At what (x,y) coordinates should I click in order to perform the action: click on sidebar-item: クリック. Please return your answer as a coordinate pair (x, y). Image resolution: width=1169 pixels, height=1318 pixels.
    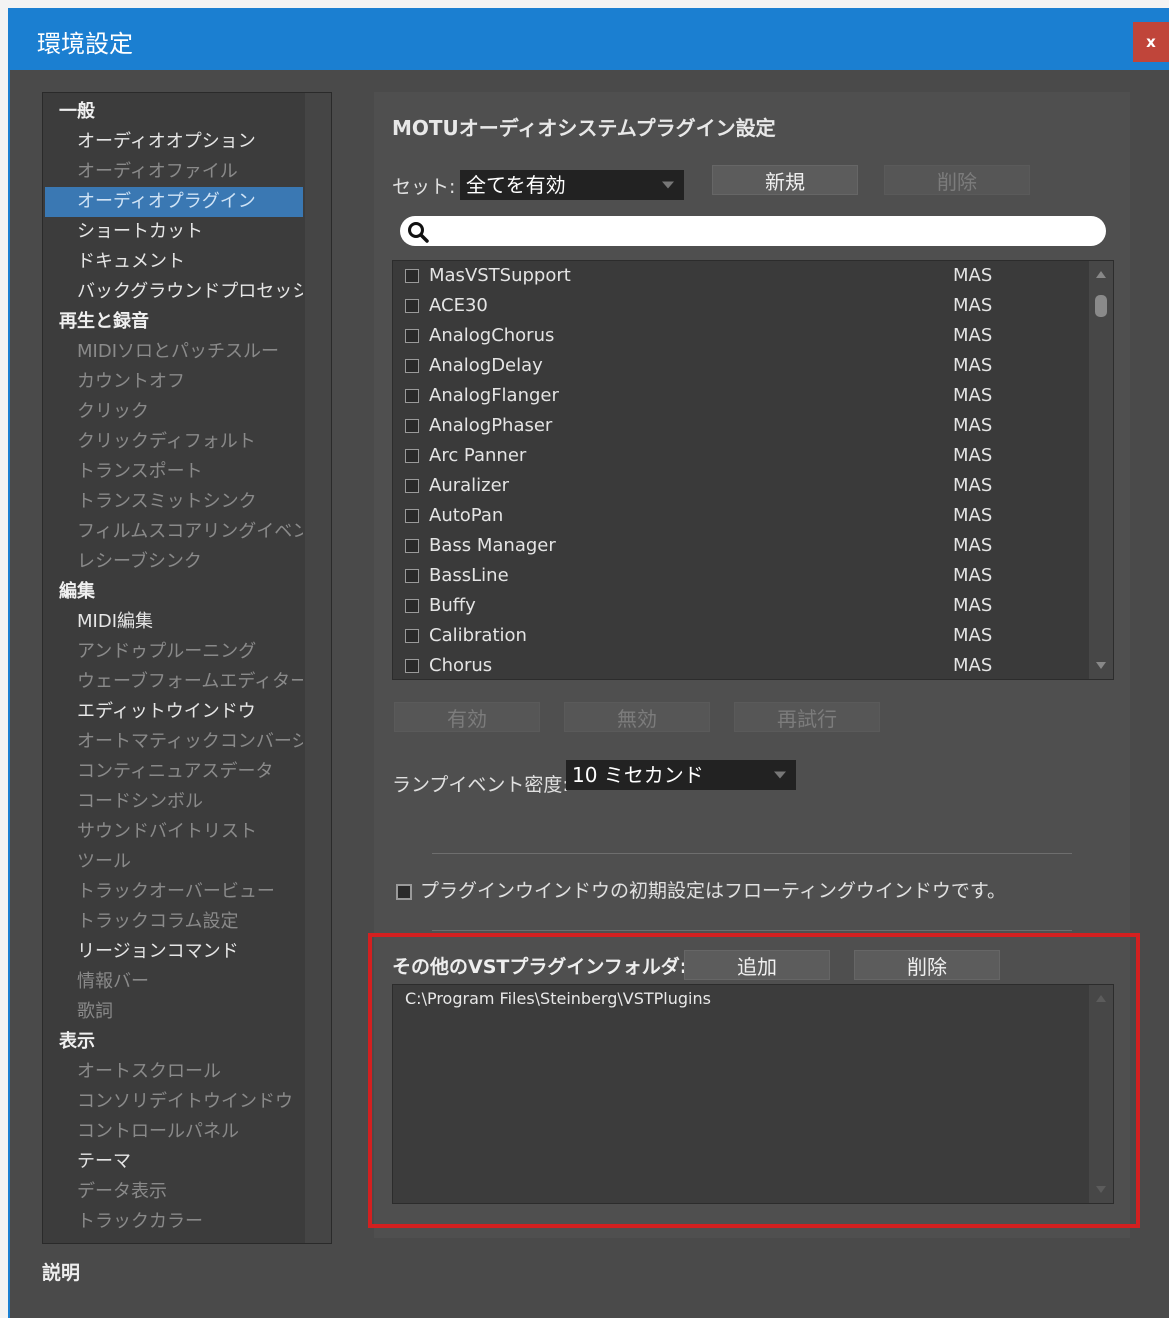
    Looking at the image, I should click on (173, 412).